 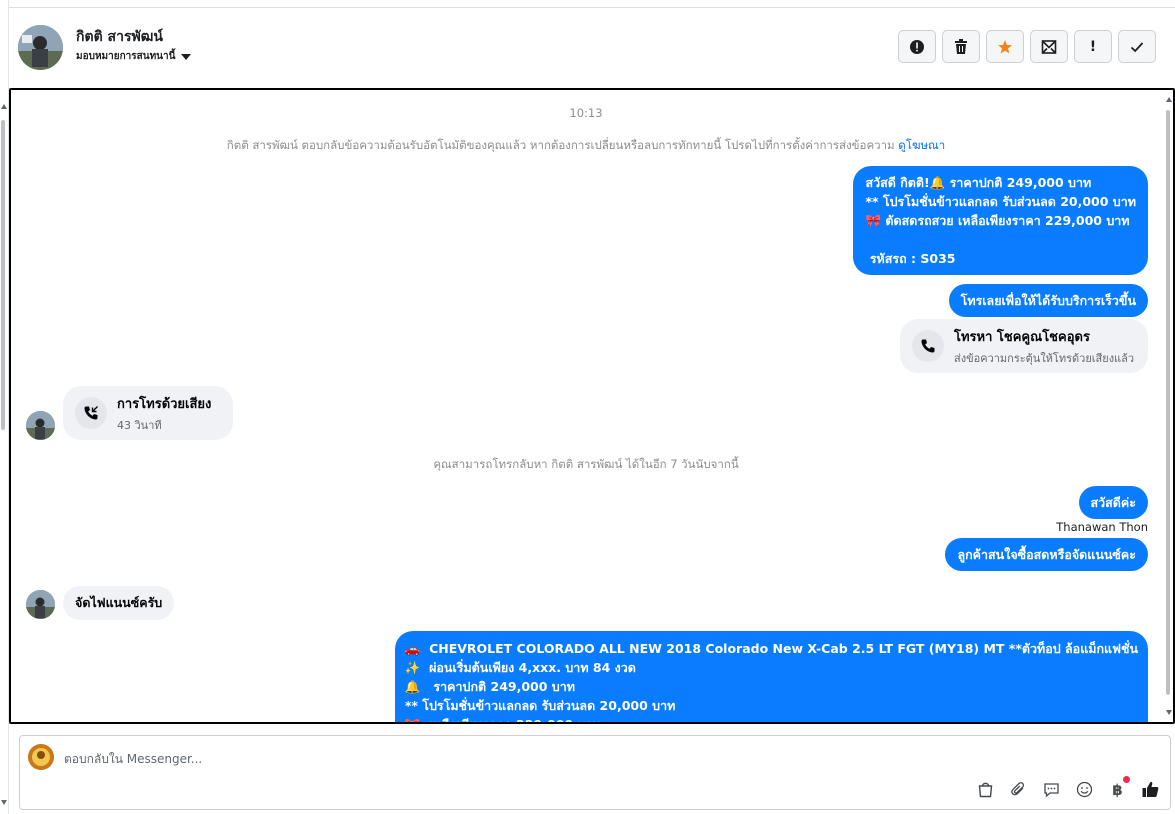 I want to click on notification-dot, so click(x=1126, y=779).